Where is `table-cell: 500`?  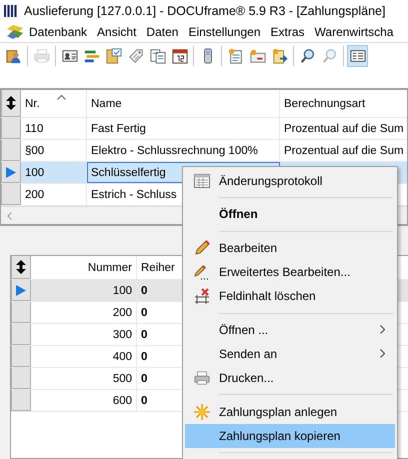 table-cell: 500 is located at coordinates (84, 378).